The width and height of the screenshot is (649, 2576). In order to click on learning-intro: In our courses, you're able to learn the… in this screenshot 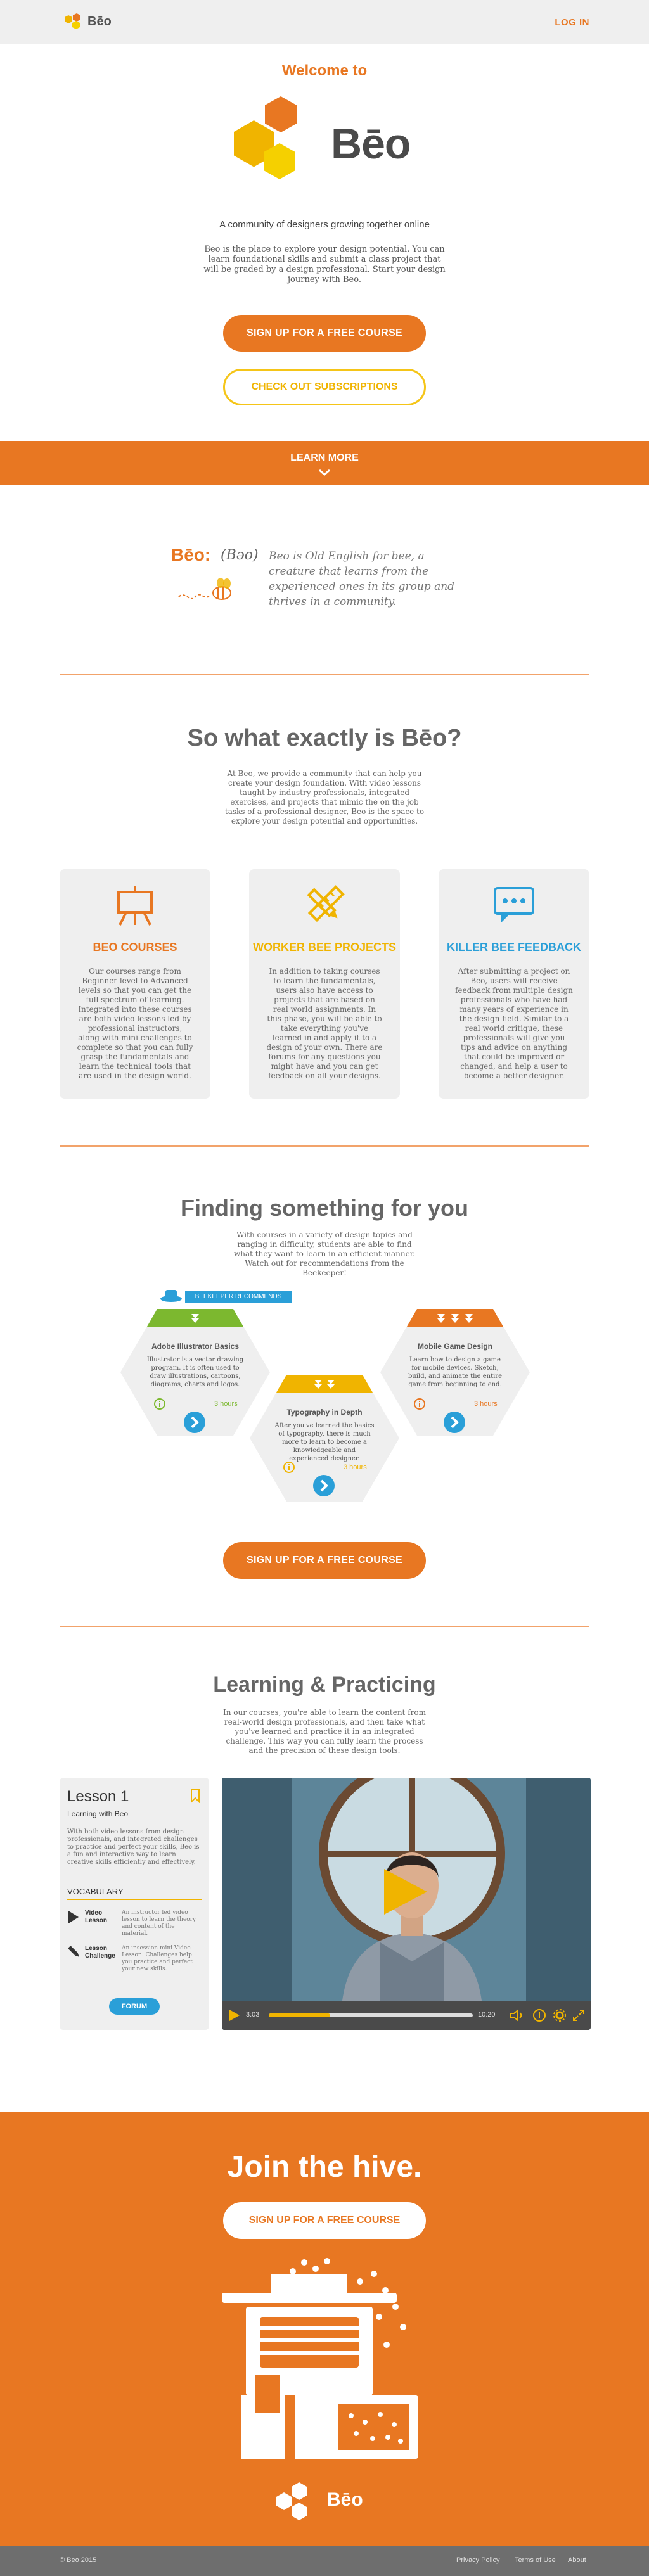, I will do `click(324, 1731)`.